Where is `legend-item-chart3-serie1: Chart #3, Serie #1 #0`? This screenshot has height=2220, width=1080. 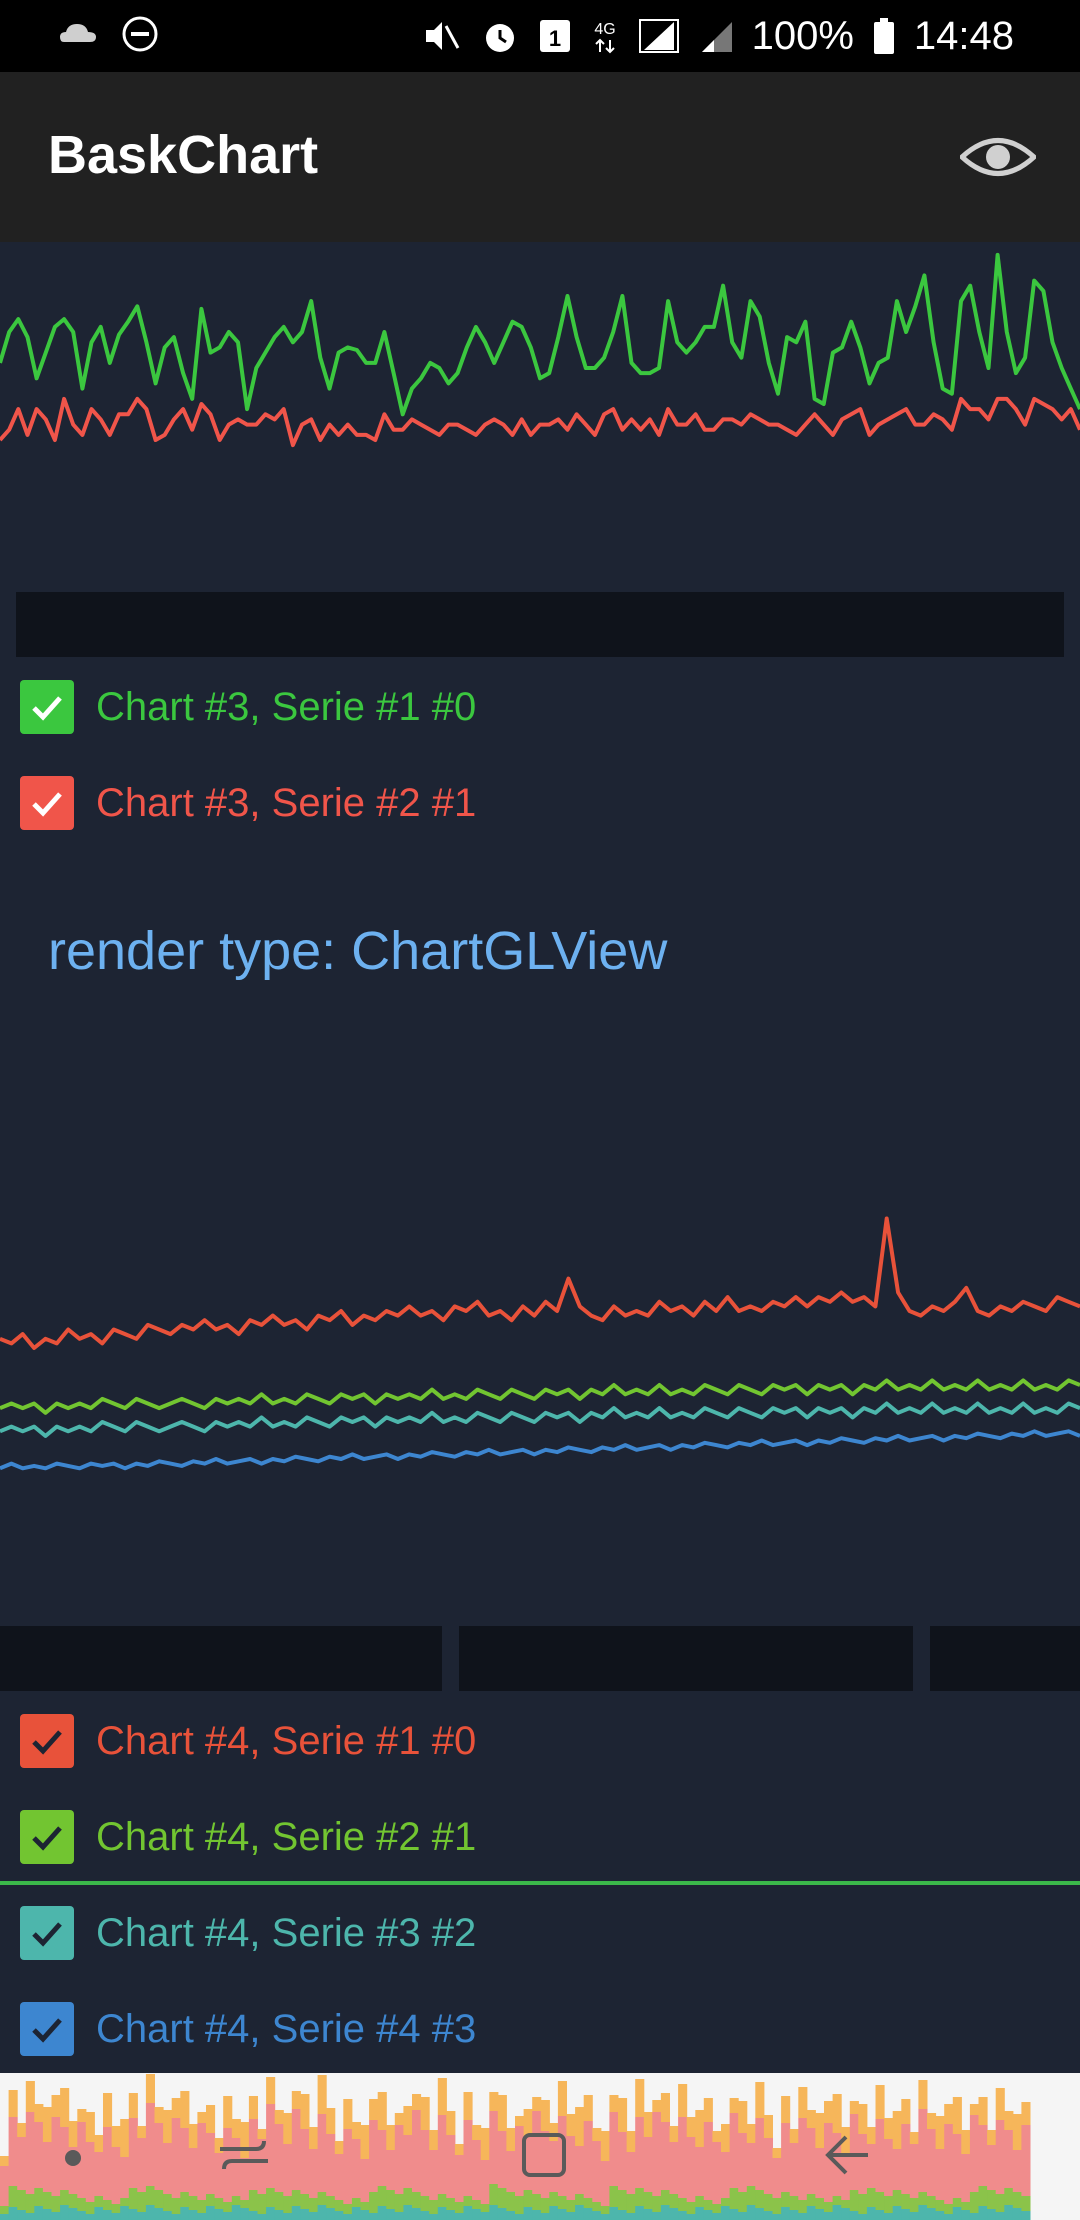 legend-item-chart3-serie1: Chart #3, Serie #1 #0 is located at coordinates (248, 707).